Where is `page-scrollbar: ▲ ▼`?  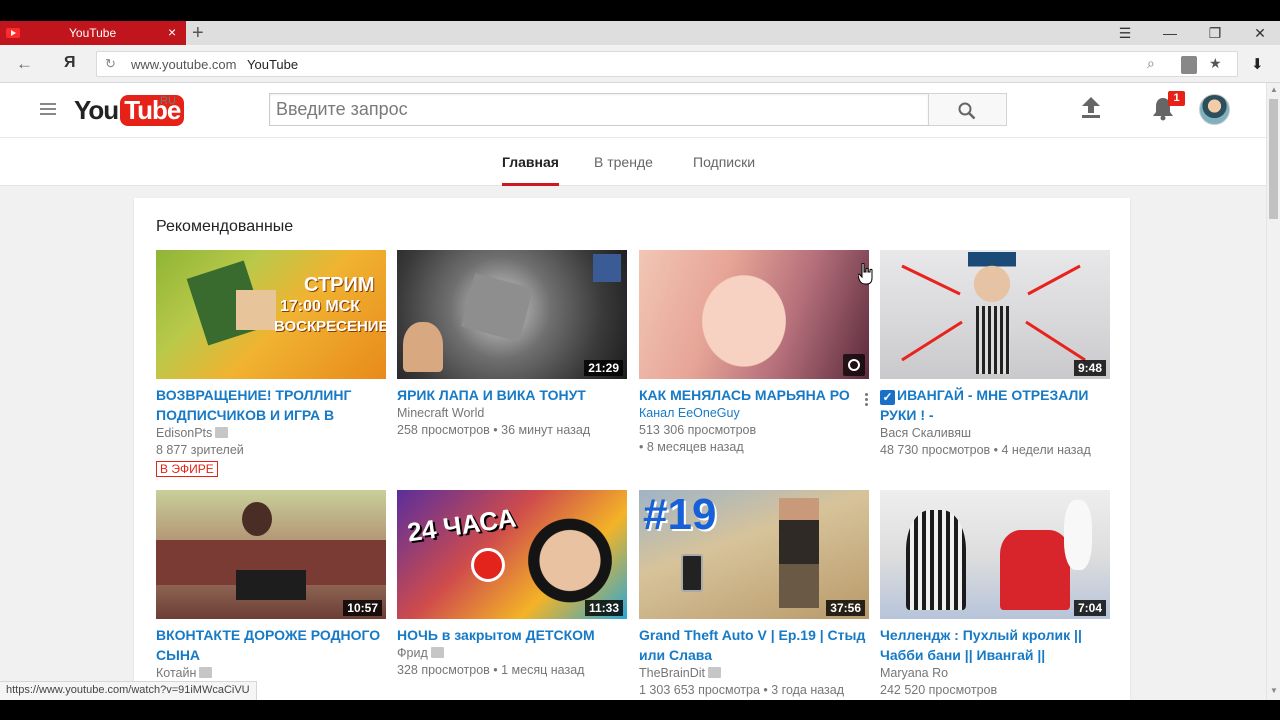
page-scrollbar: ▲ ▼ is located at coordinates (1273, 391).